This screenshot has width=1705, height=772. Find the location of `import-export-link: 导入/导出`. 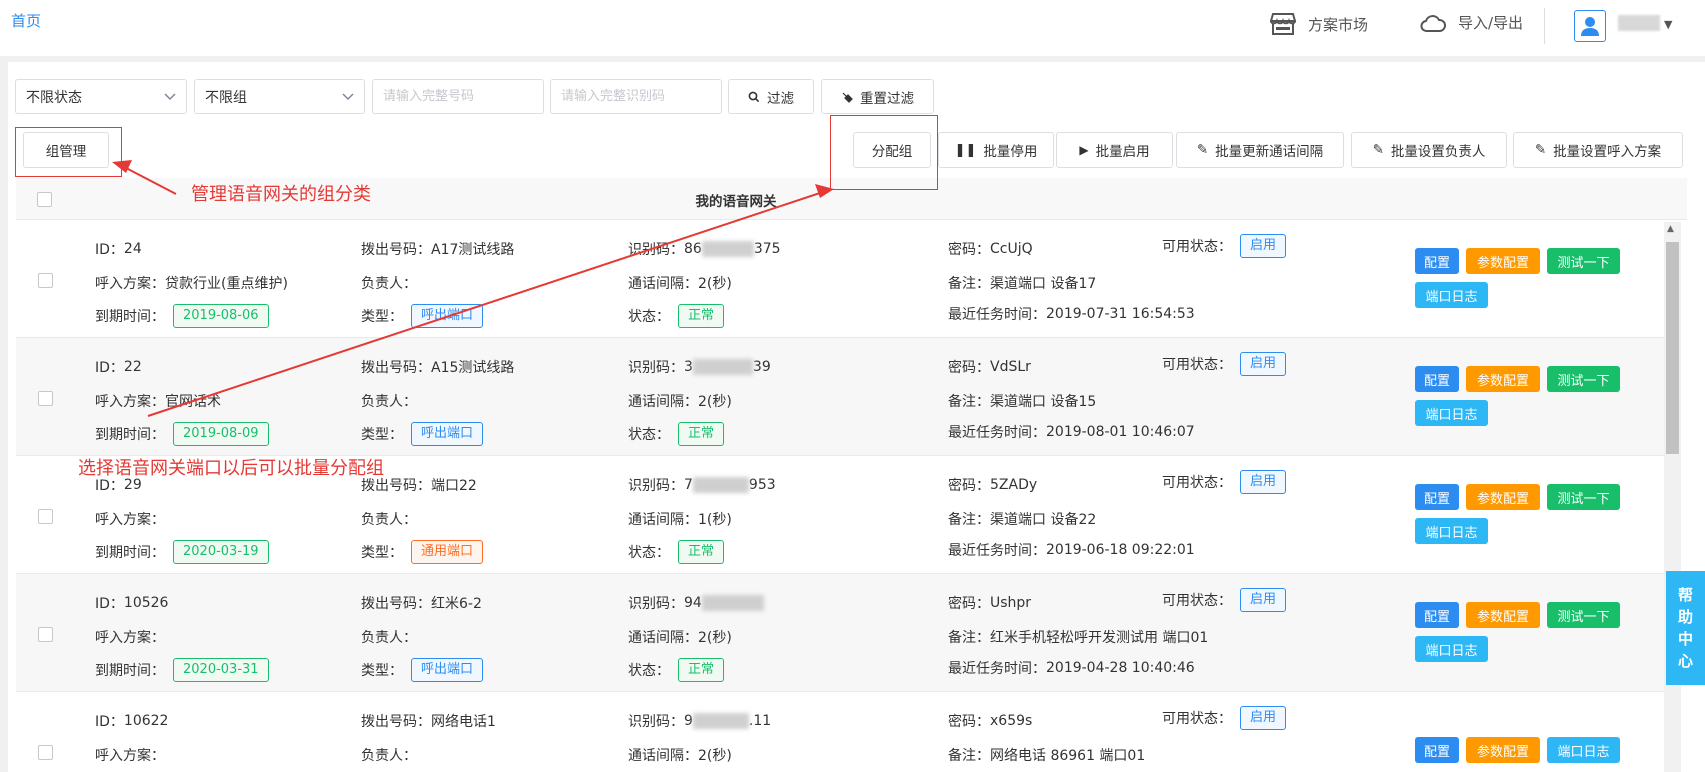

import-export-link: 导入/导出 is located at coordinates (1471, 22).